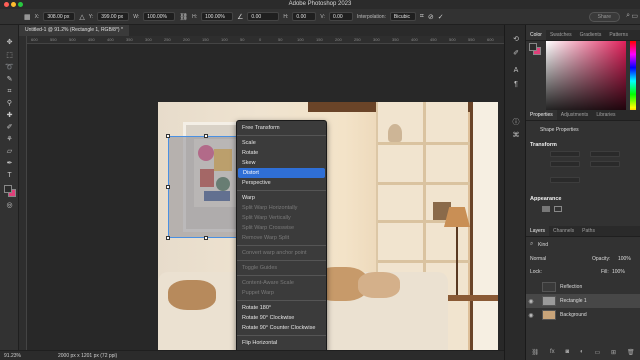  Describe the element at coordinates (546, 199) in the screenshot. I see `appearance-heading: Appearance` at that location.